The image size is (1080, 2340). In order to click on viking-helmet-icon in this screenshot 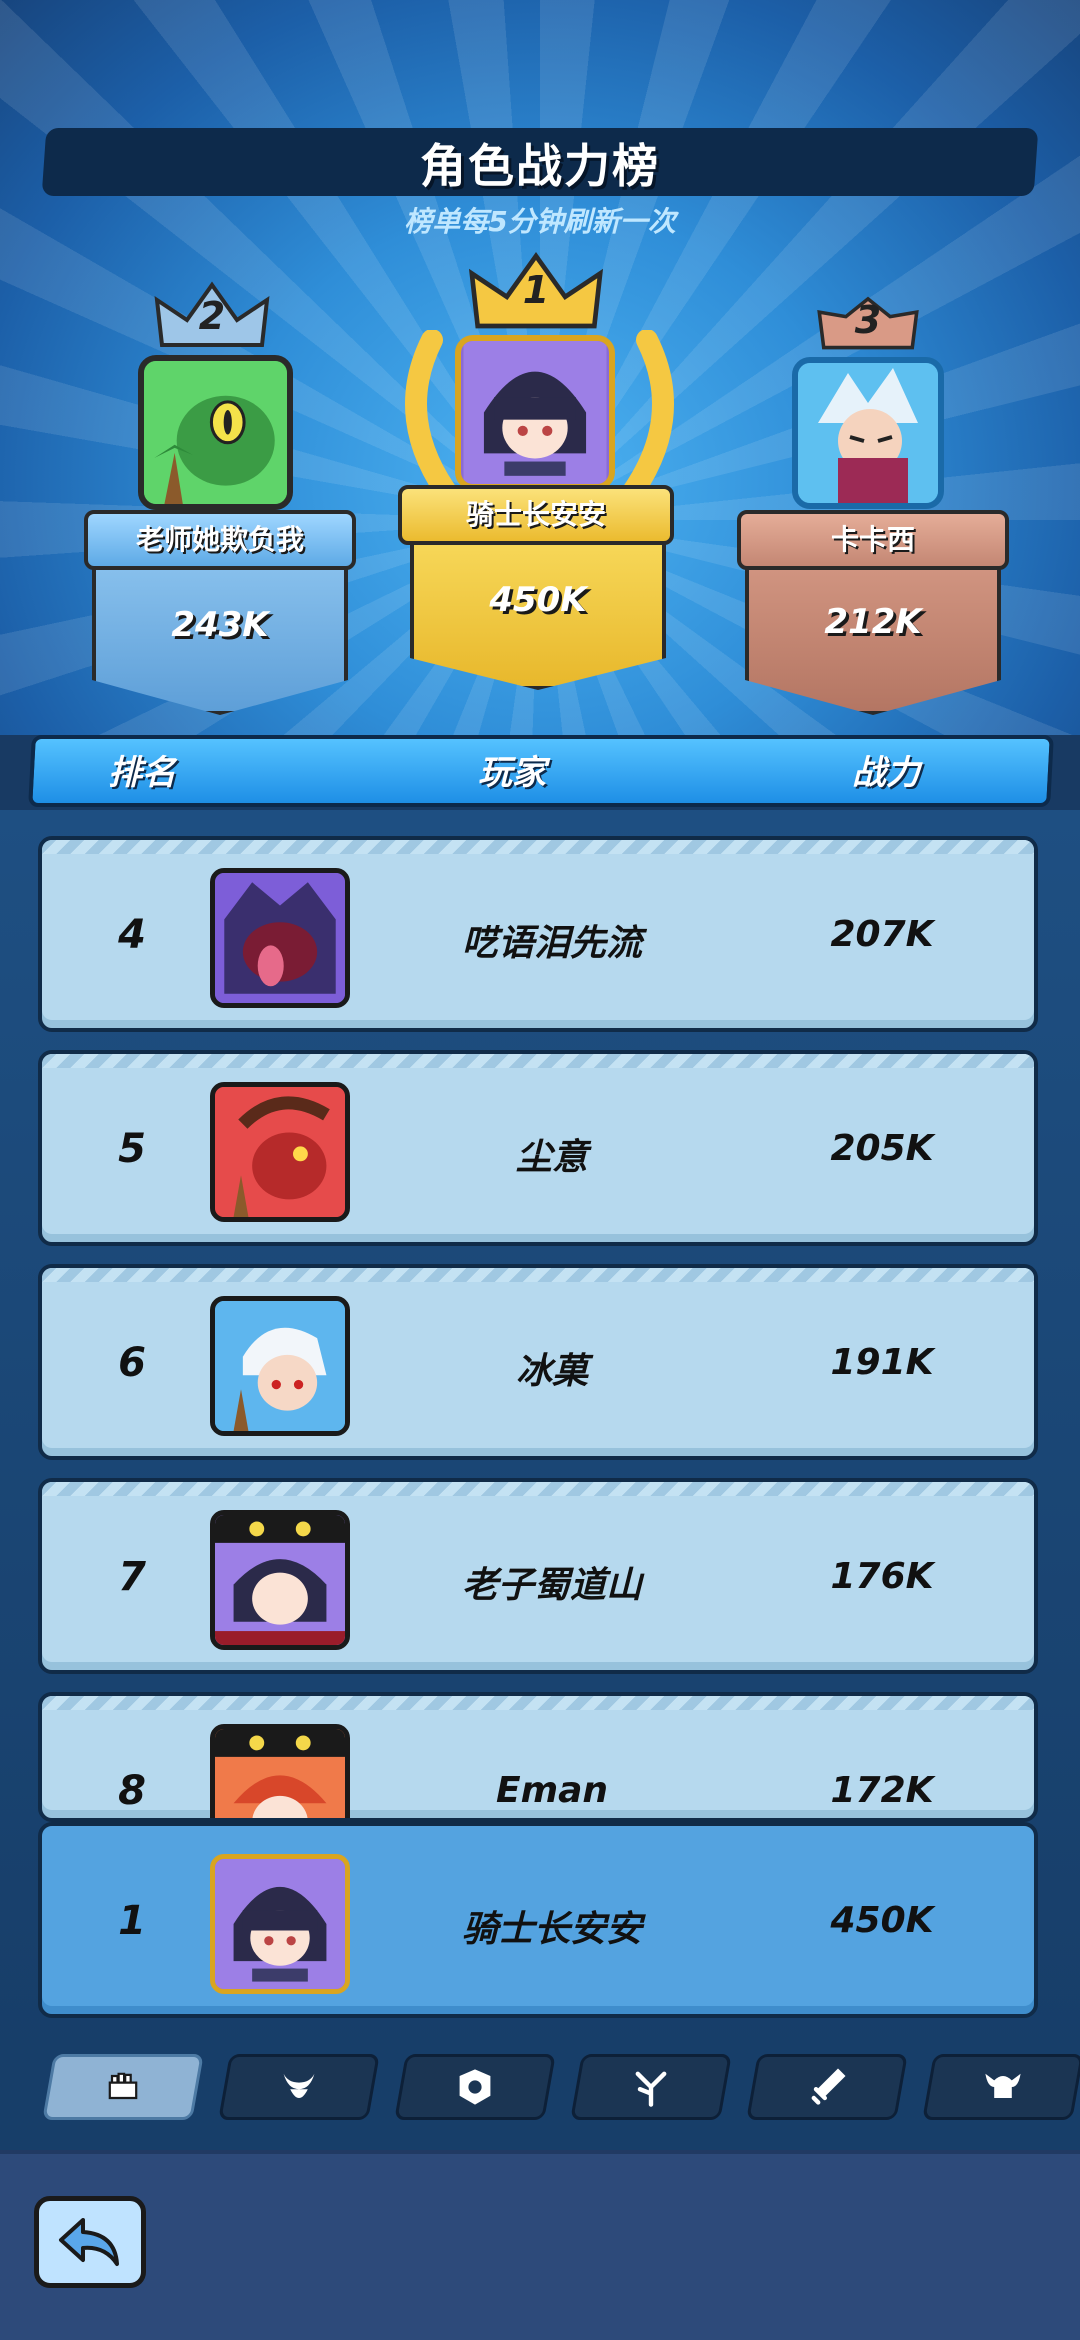, I will do `click(1003, 2087)`.